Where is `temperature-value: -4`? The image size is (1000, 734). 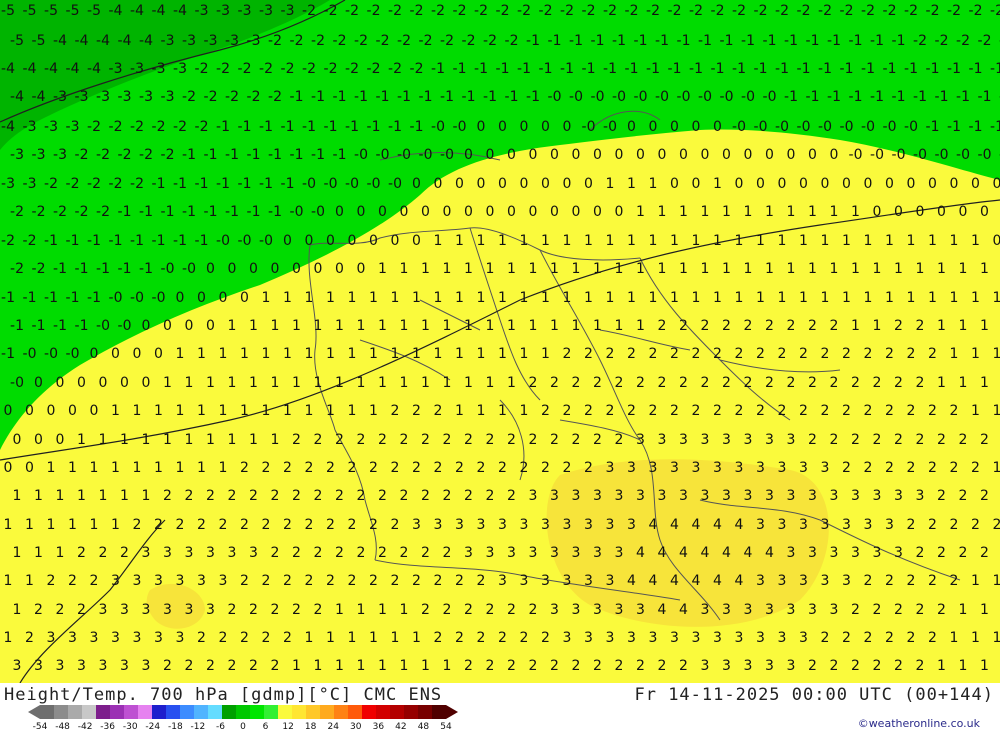 temperature-value: -4 is located at coordinates (51, 69).